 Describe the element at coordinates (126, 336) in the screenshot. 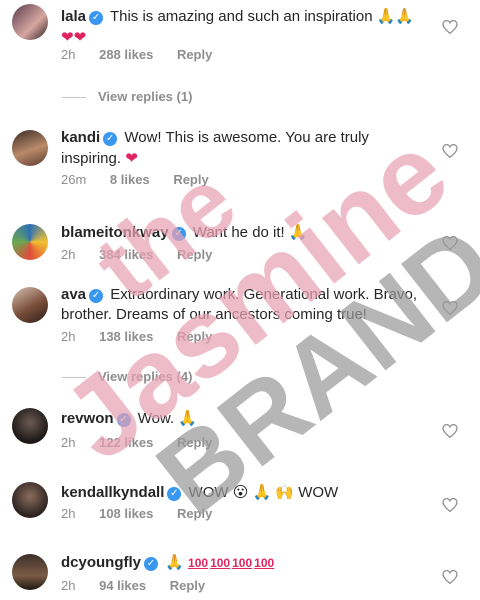

I see `likes-count: 138 likes` at that location.